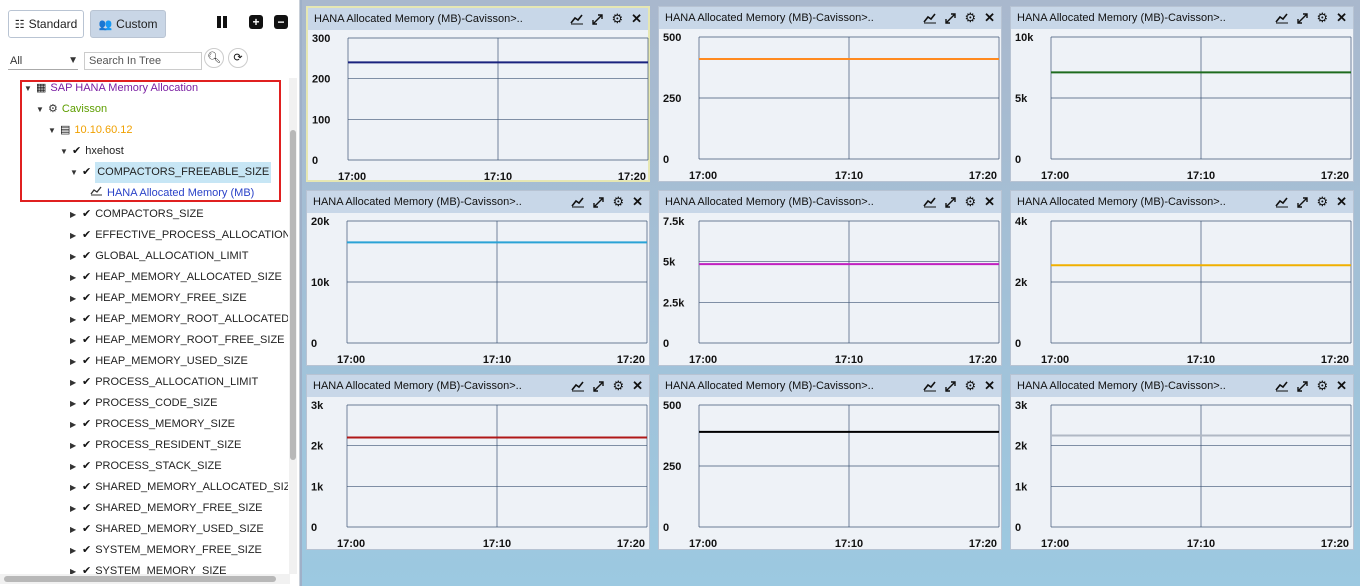  I want to click on scrollbar-thumb, so click(293, 295).